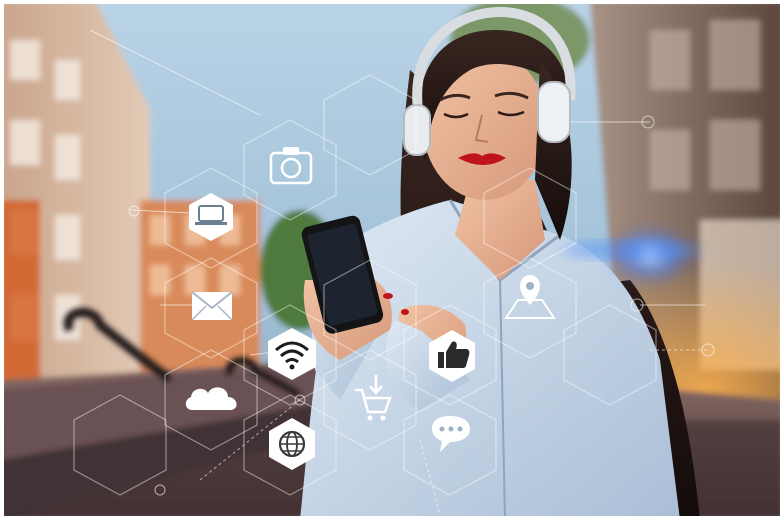 Image resolution: width=784 pixels, height=520 pixels. I want to click on mail-icon, so click(212, 306).